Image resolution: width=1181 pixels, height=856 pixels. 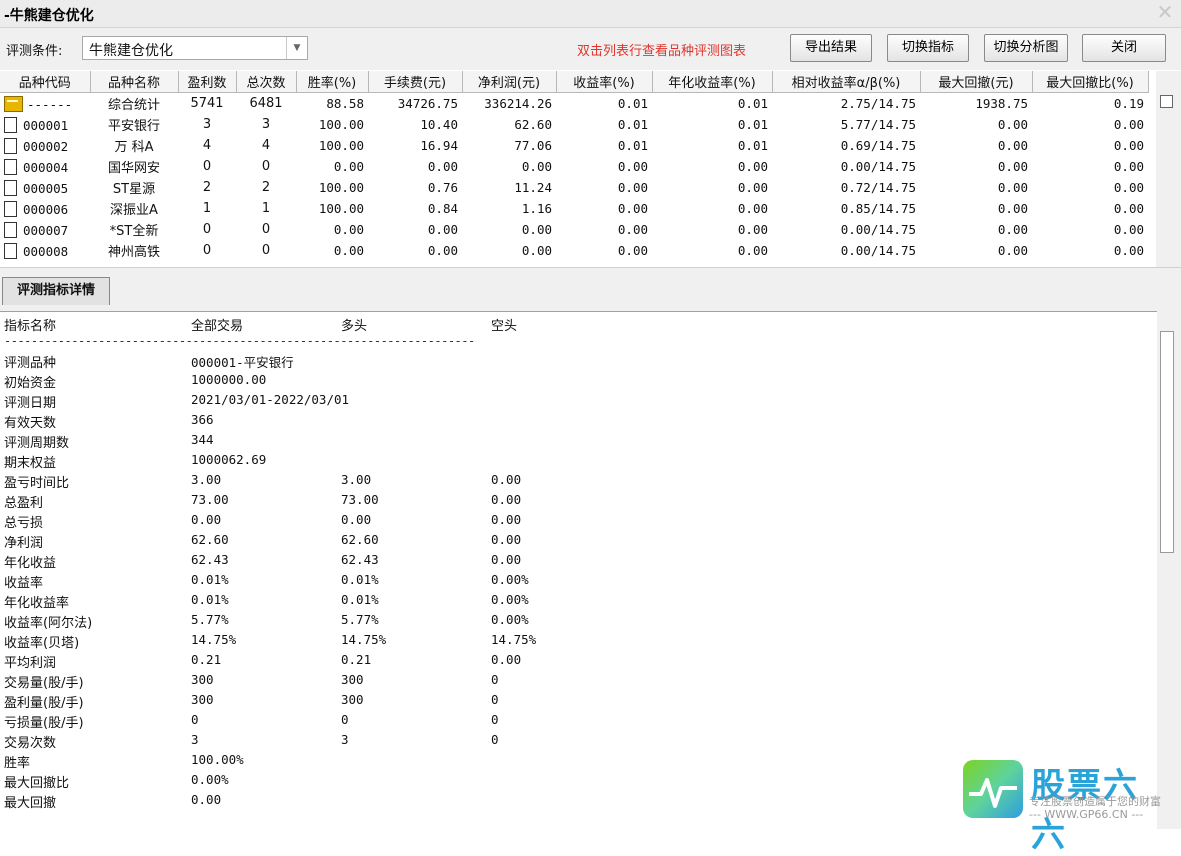 I want to click on cell-value: 0.76, so click(x=442, y=187).